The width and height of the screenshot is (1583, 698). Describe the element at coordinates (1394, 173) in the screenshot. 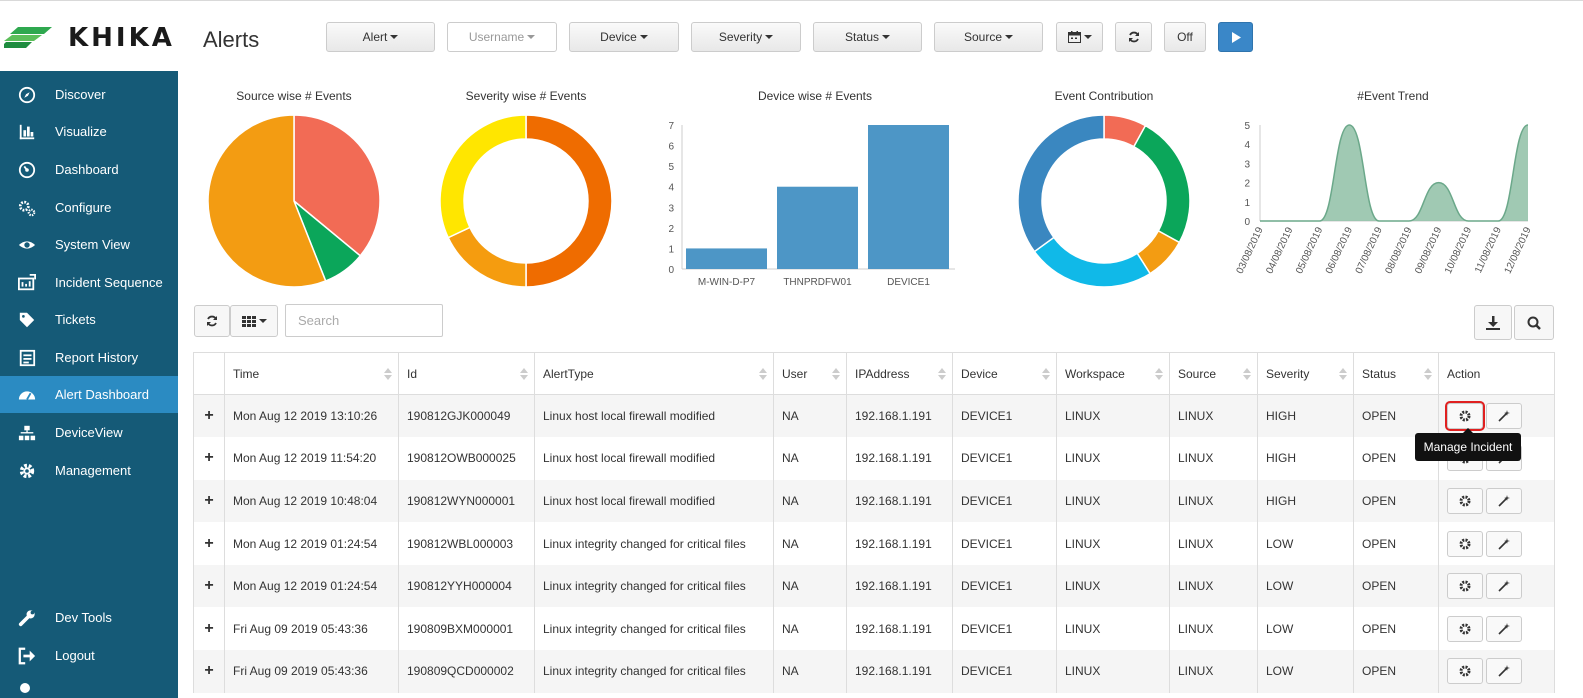

I see `trend-line` at that location.